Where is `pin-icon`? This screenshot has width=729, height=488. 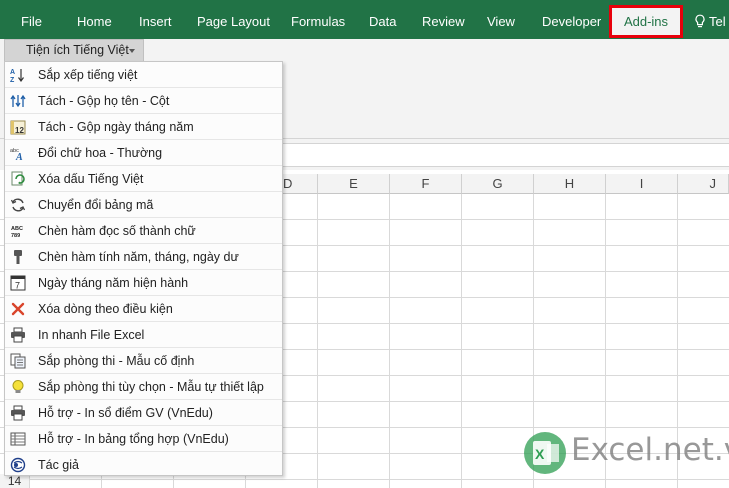 pin-icon is located at coordinates (18, 257).